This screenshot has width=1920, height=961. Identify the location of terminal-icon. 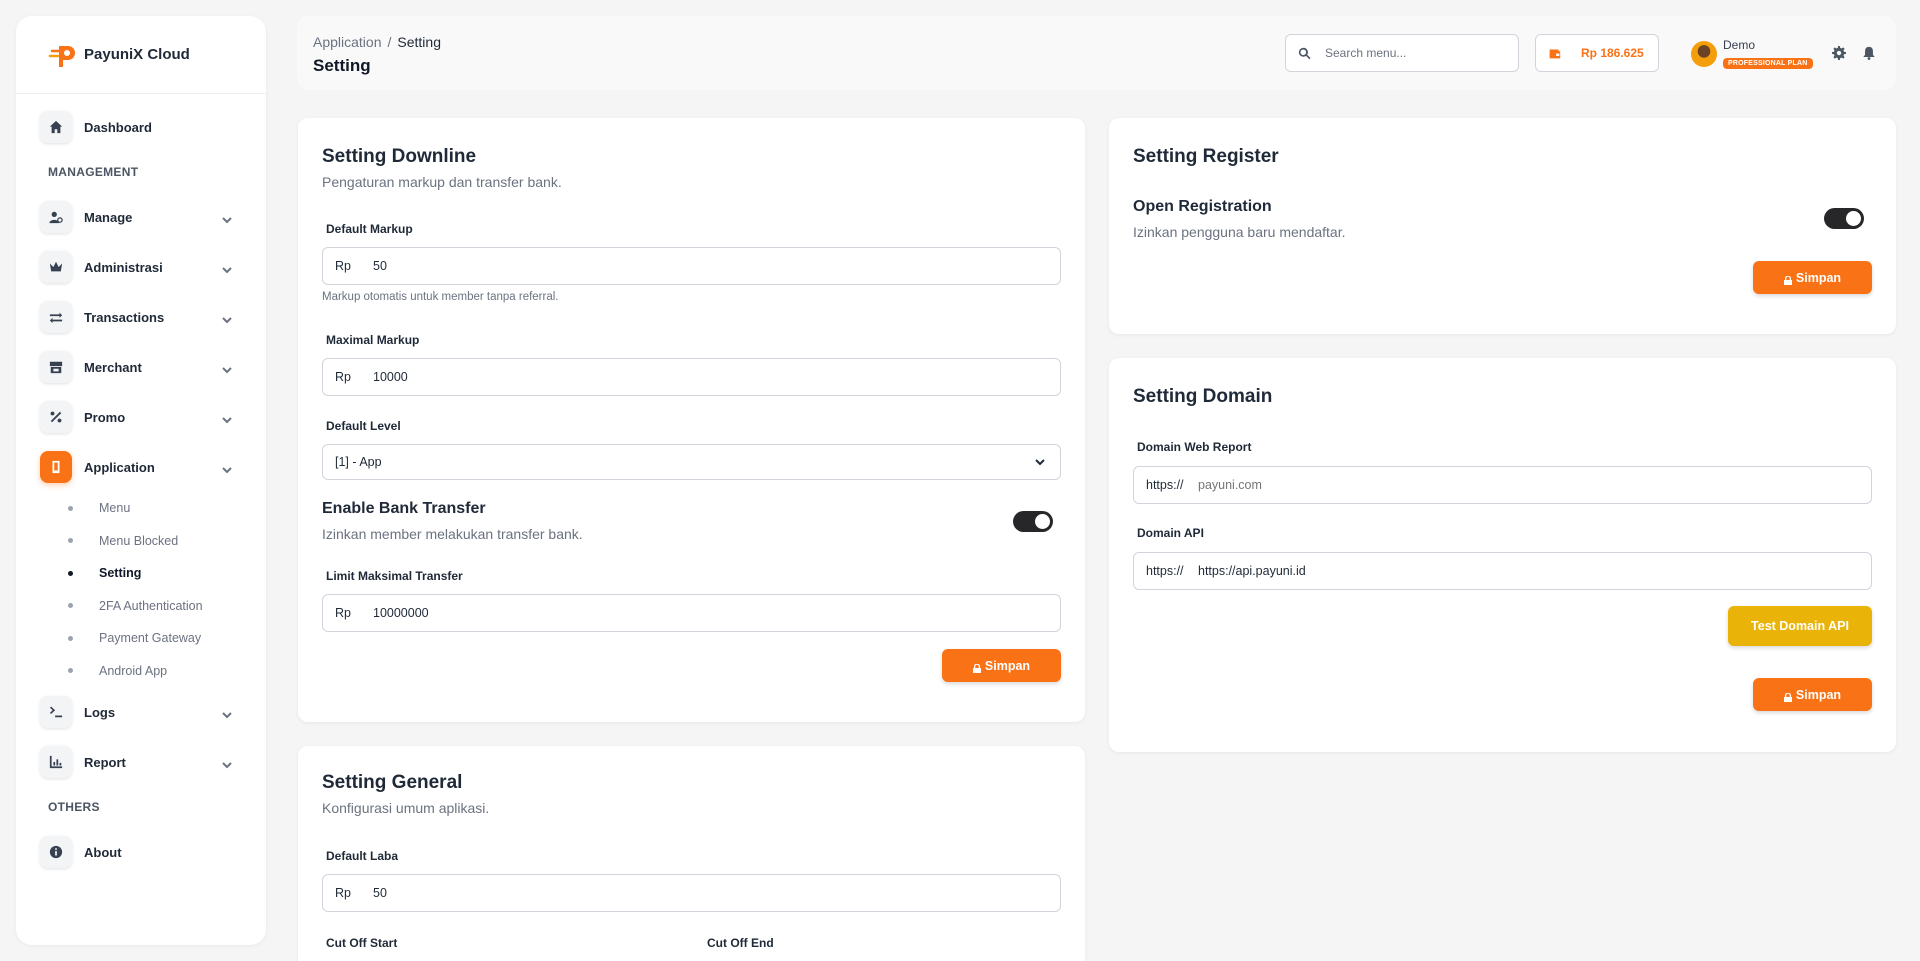
(56, 712).